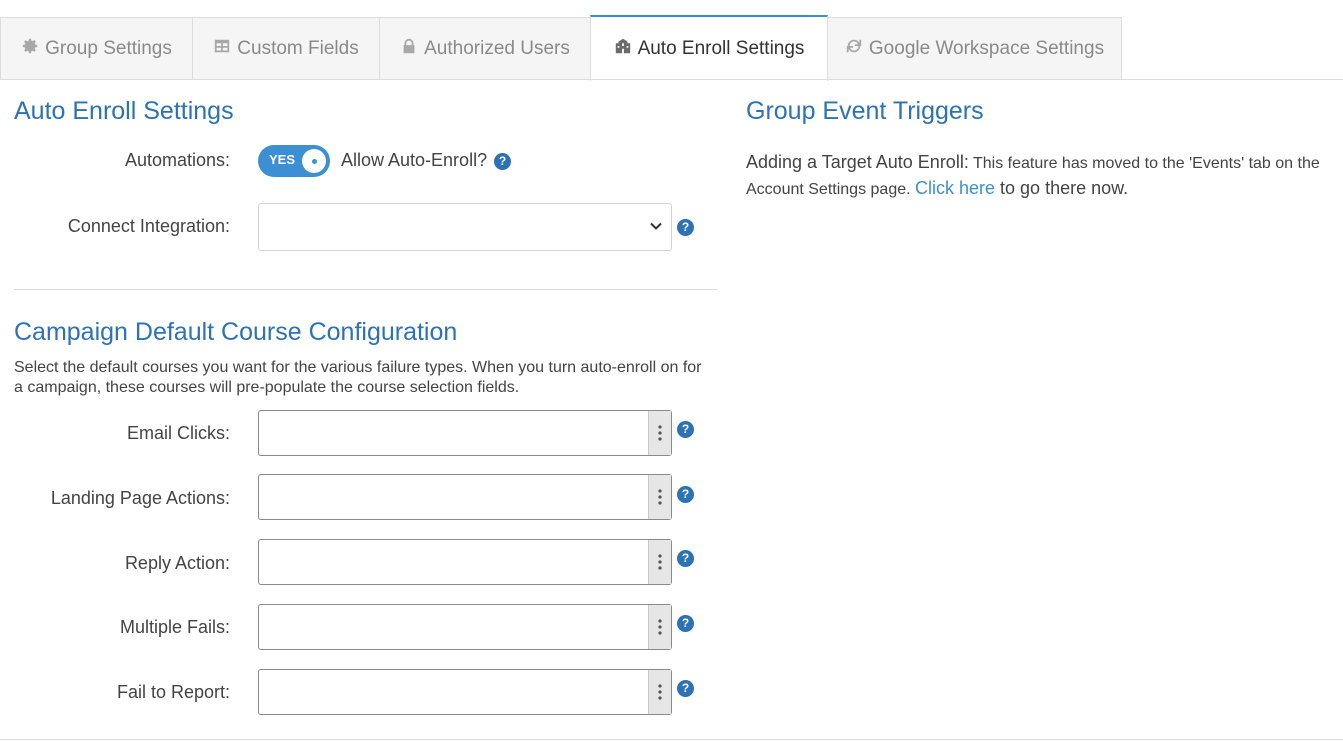 This screenshot has width=1343, height=742. Describe the element at coordinates (465, 227) in the screenshot. I see `connect-integration-select` at that location.